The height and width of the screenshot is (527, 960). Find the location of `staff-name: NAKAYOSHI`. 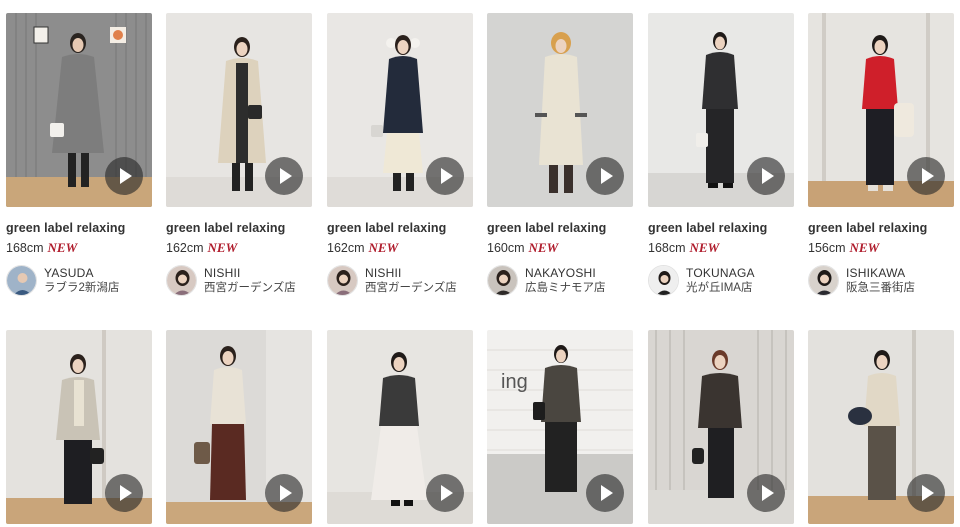

staff-name: NAKAYOSHI is located at coordinates (560, 272).